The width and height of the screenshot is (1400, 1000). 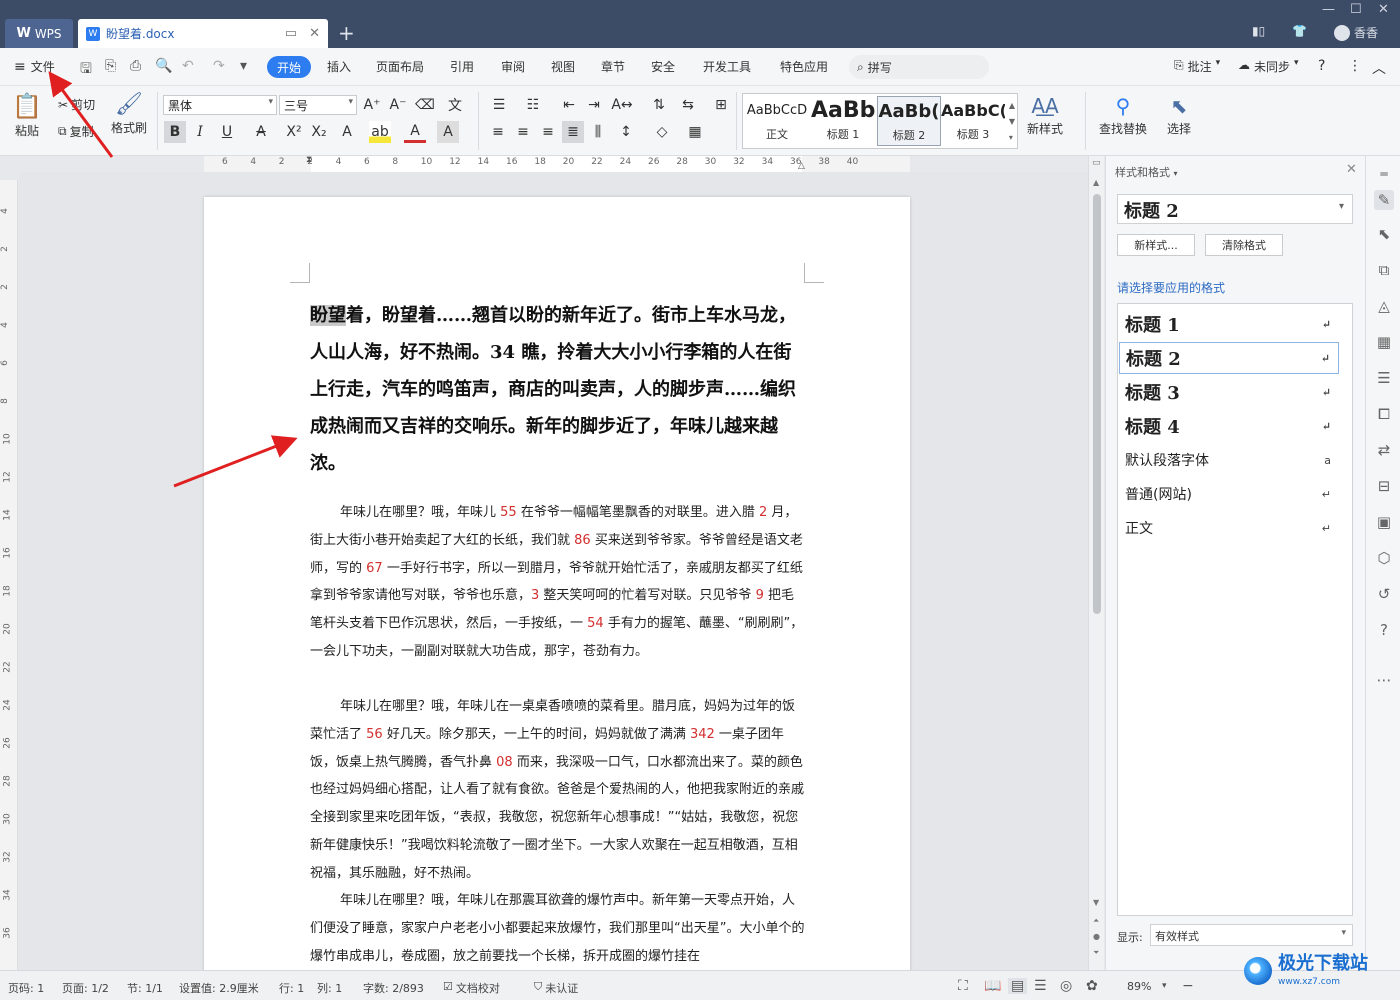 I want to click on export-icon: ⎘, so click(x=110, y=66).